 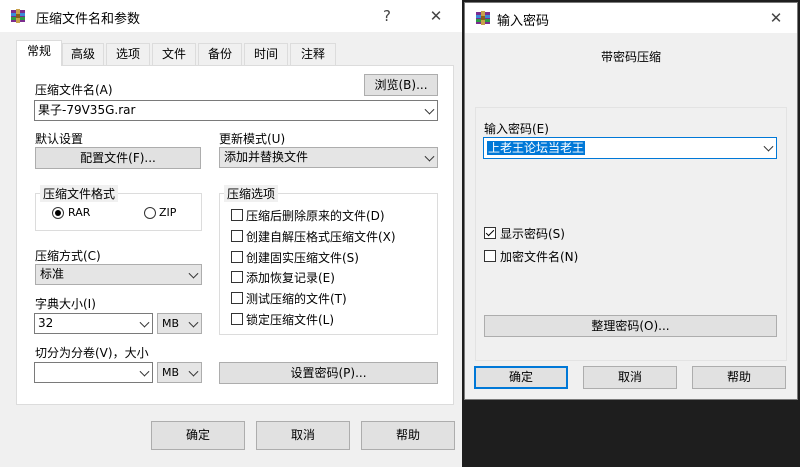 What do you see at coordinates (39, 53) in the screenshot?
I see `tab-general: 常规` at bounding box center [39, 53].